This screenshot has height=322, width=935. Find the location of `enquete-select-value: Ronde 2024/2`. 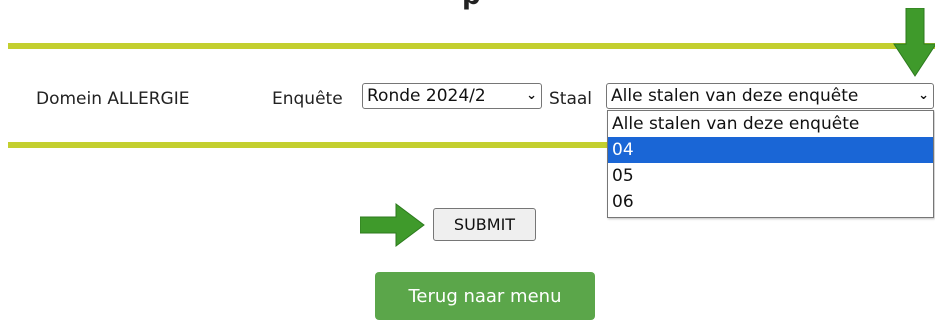

enquete-select-value: Ronde 2024/2 is located at coordinates (426, 96).